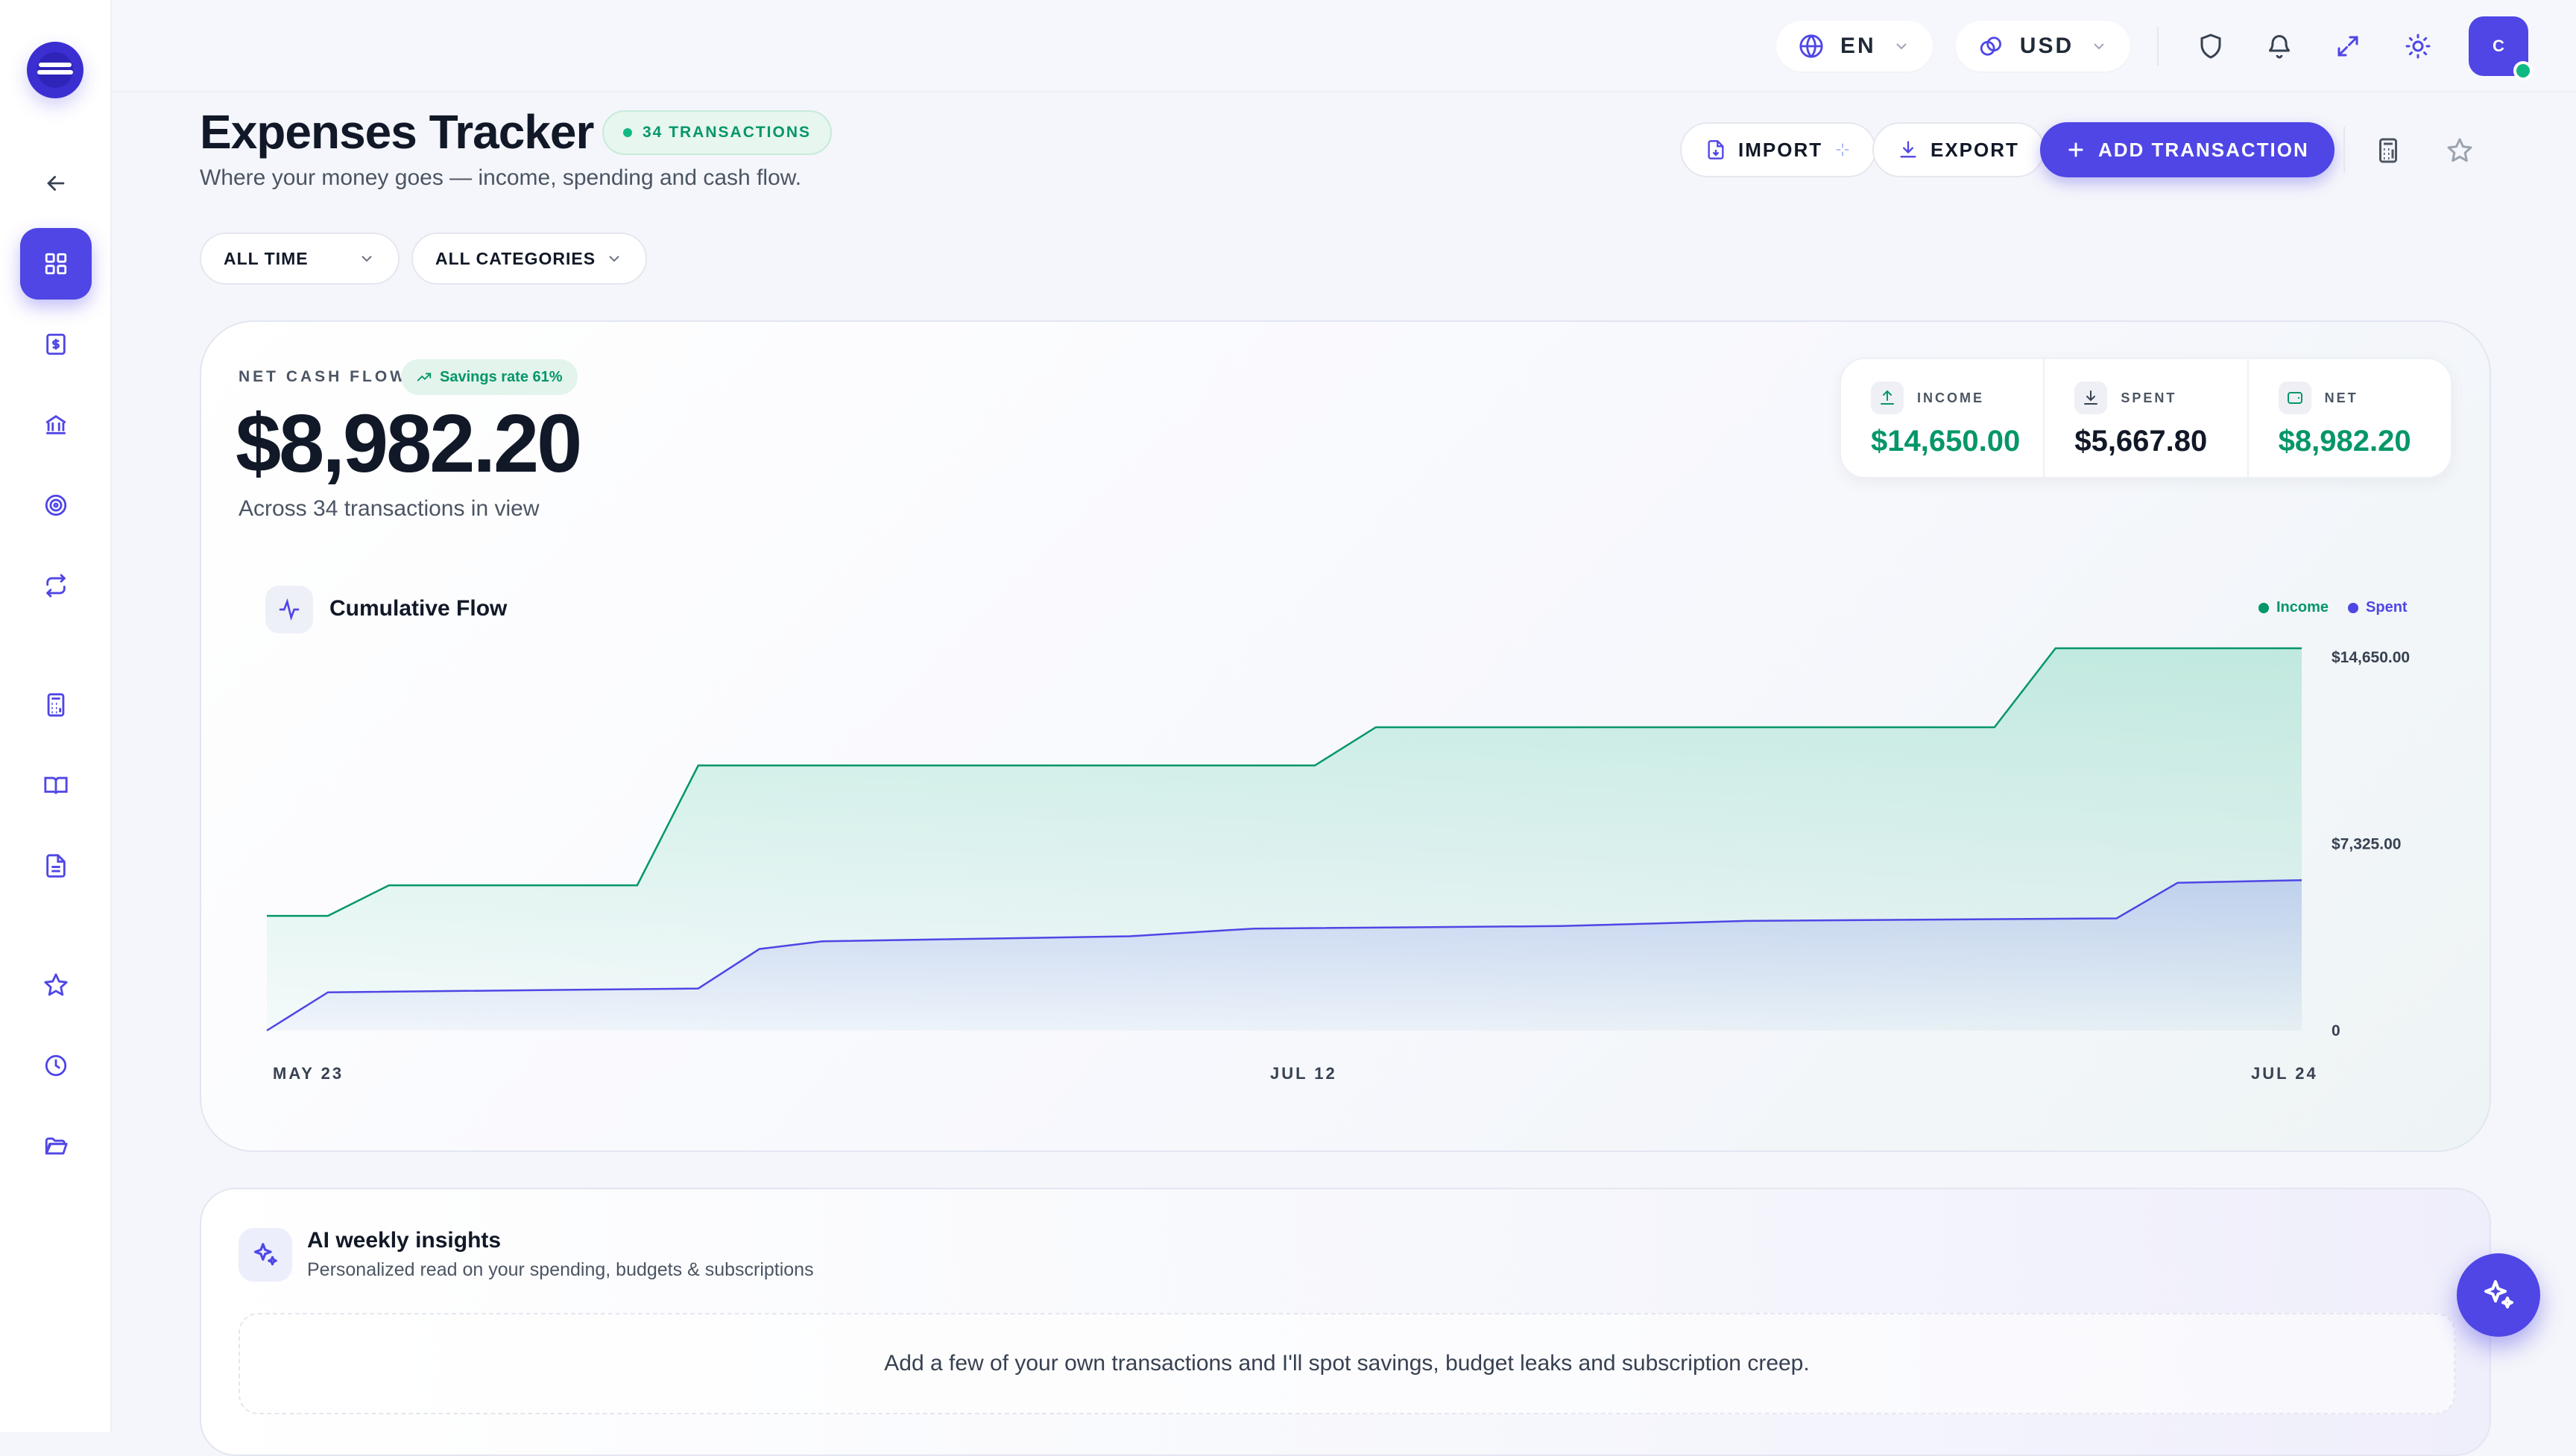  I want to click on sidebar-item-reports, so click(56, 866).